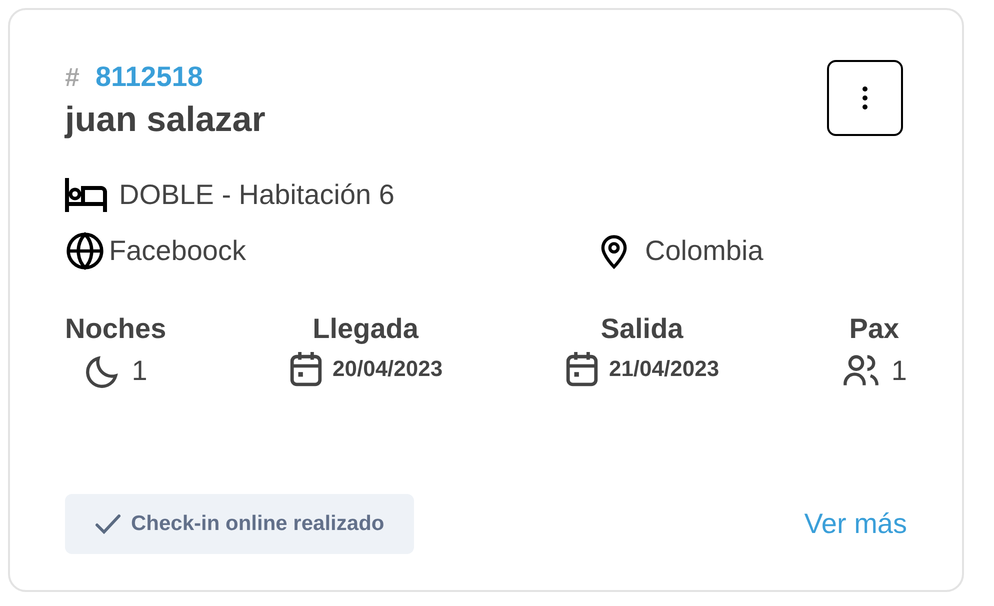  What do you see at coordinates (72, 77) in the screenshot?
I see `hash-sign: #` at bounding box center [72, 77].